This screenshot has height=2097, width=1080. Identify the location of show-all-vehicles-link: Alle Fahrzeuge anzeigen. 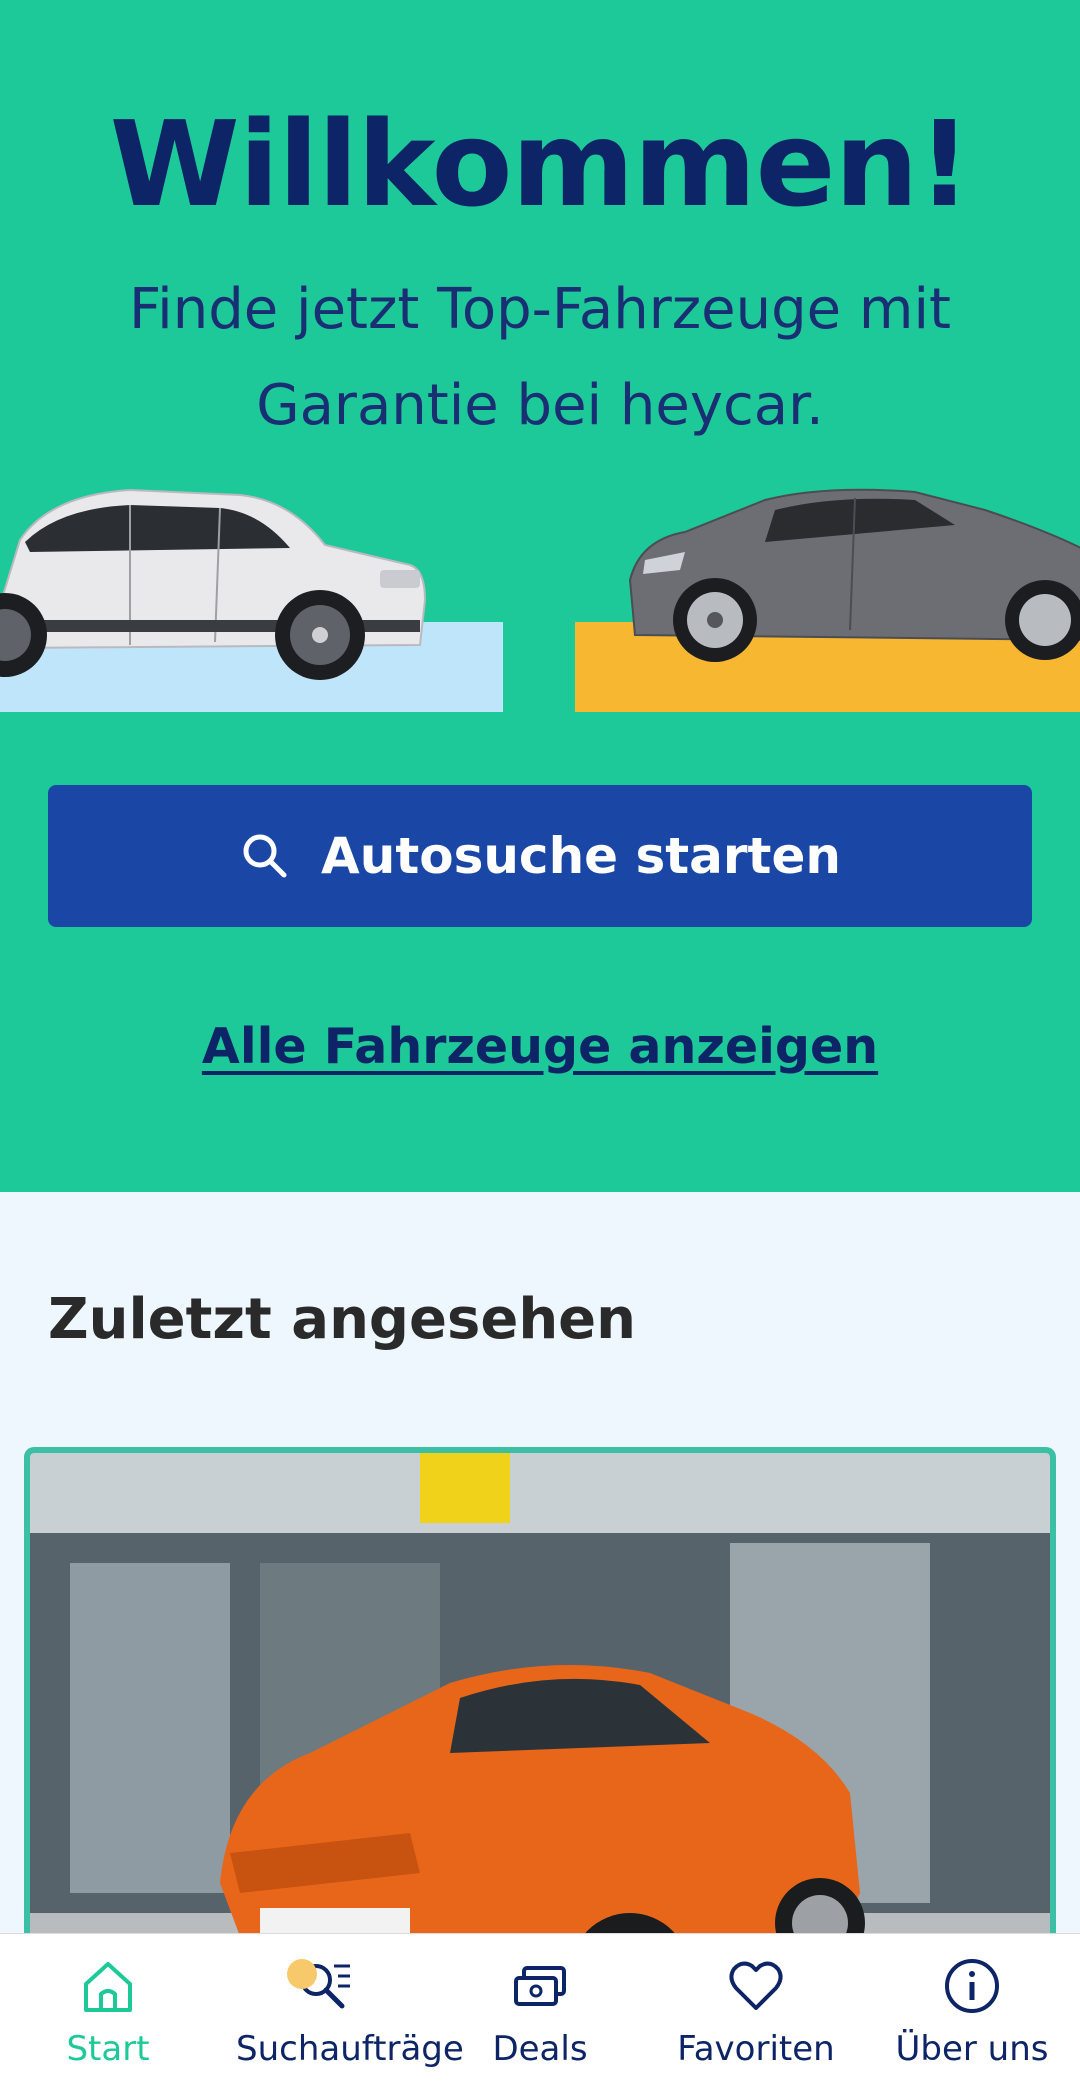
(540, 1046).